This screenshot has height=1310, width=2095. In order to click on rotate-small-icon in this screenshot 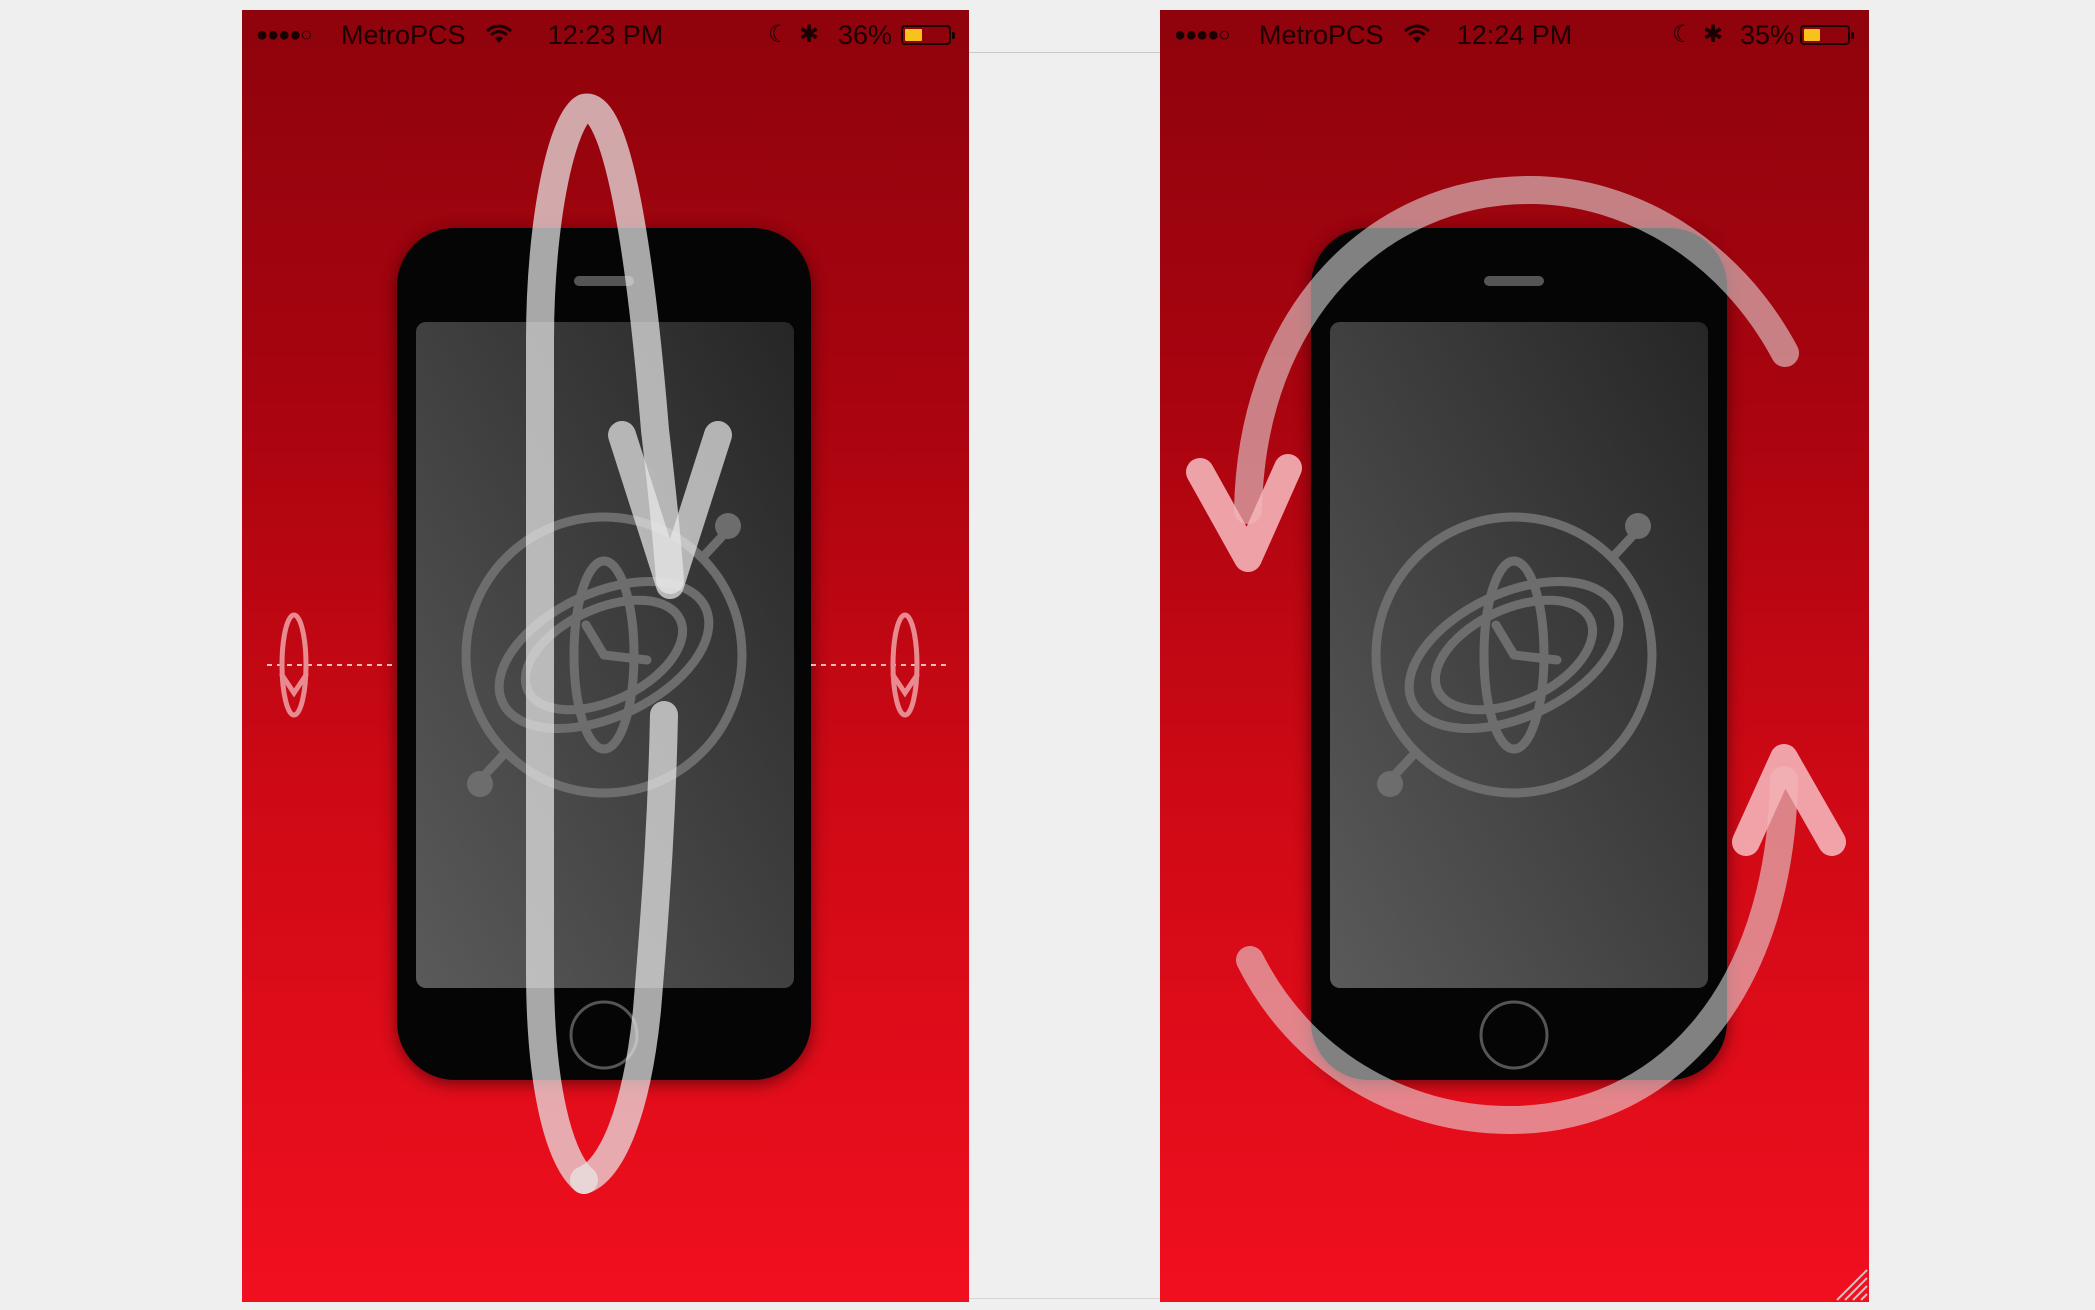, I will do `click(294, 665)`.